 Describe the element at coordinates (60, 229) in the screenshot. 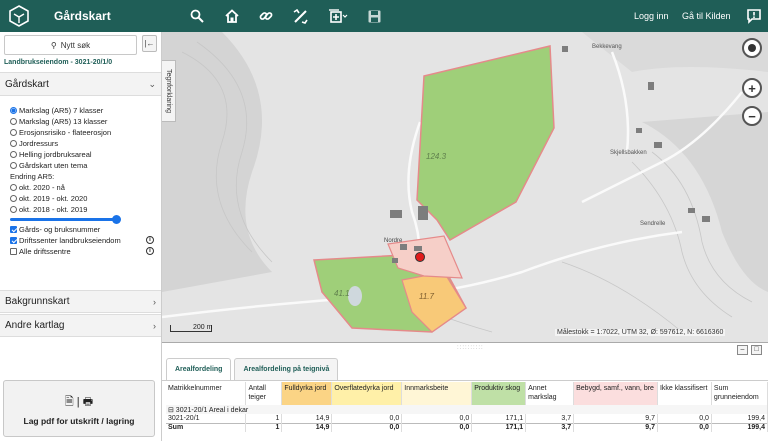

I see `check-label: Gårds- og bruksnummer` at that location.